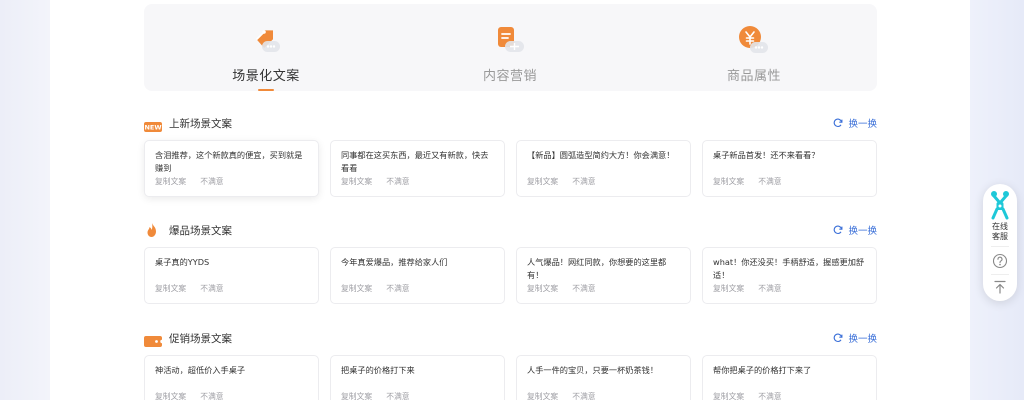 The height and width of the screenshot is (400, 1024). What do you see at coordinates (789, 377) in the screenshot?
I see `copy-card: 帮你把桌子的价格打下来了 复制文案 不满意` at bounding box center [789, 377].